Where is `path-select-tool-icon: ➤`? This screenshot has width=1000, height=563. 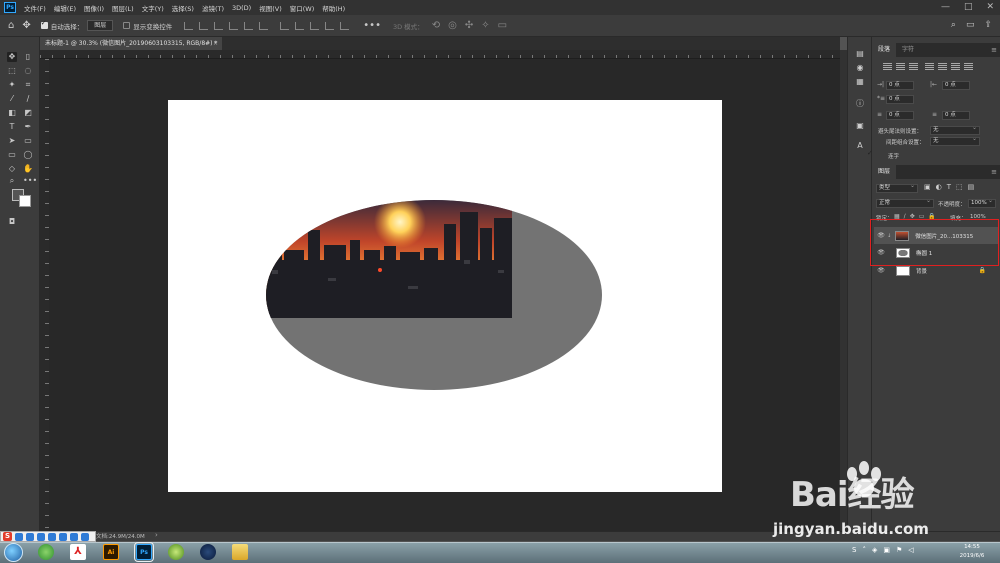
path-select-tool-icon: ➤ is located at coordinates (12, 141).